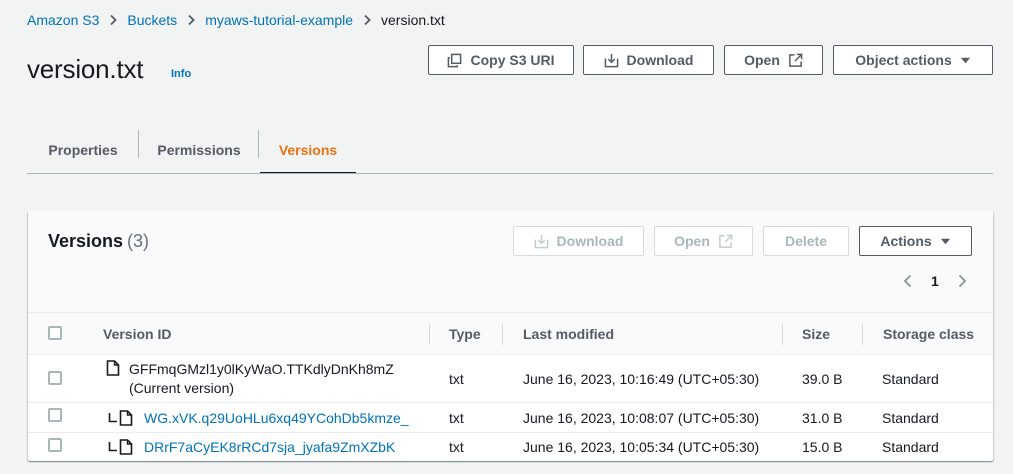 The width and height of the screenshot is (1013, 474). I want to click on open-button: Open, so click(773, 60).